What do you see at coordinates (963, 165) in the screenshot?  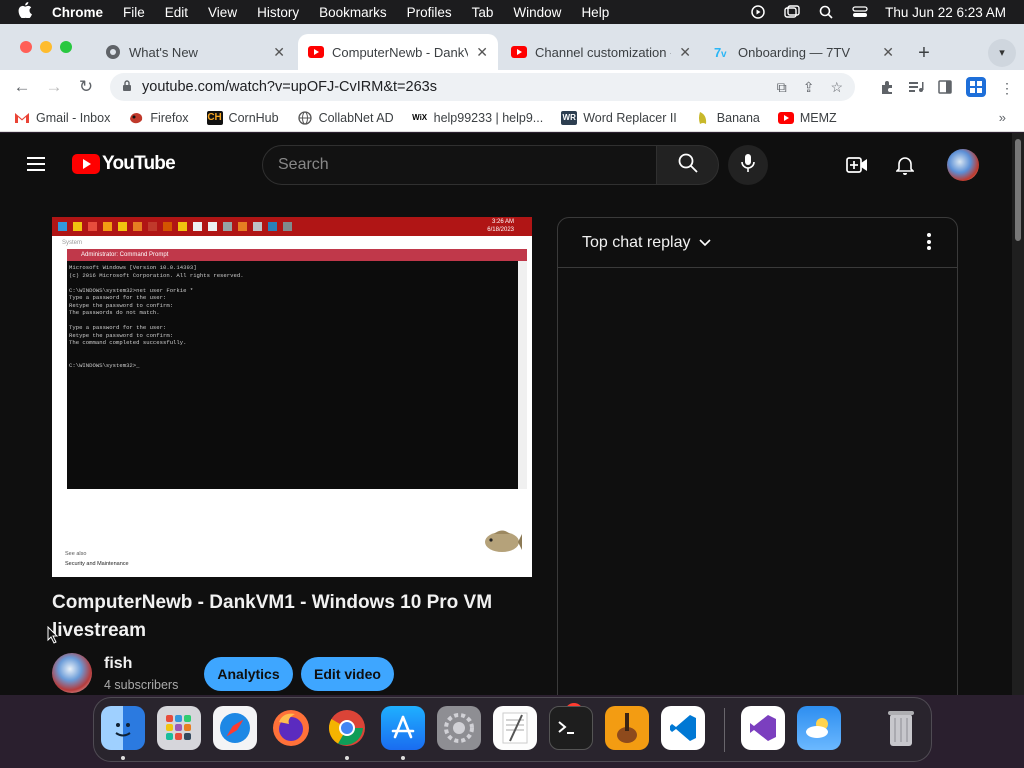 I see `account-avatar` at bounding box center [963, 165].